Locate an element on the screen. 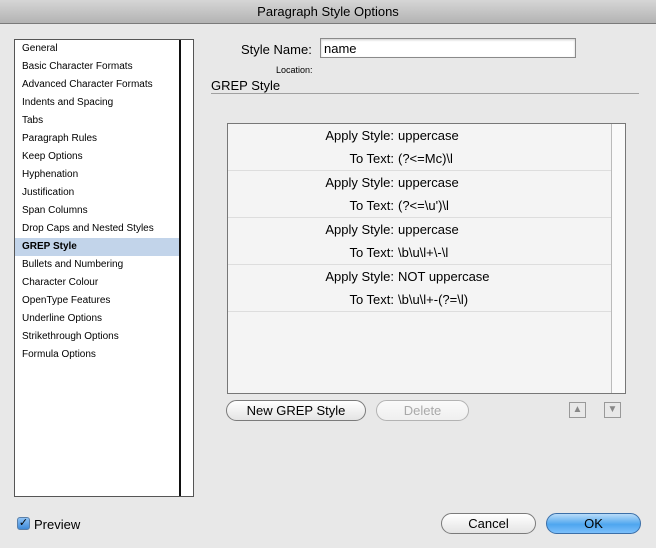  sidebar-item: Span Columns is located at coordinates (97, 211).